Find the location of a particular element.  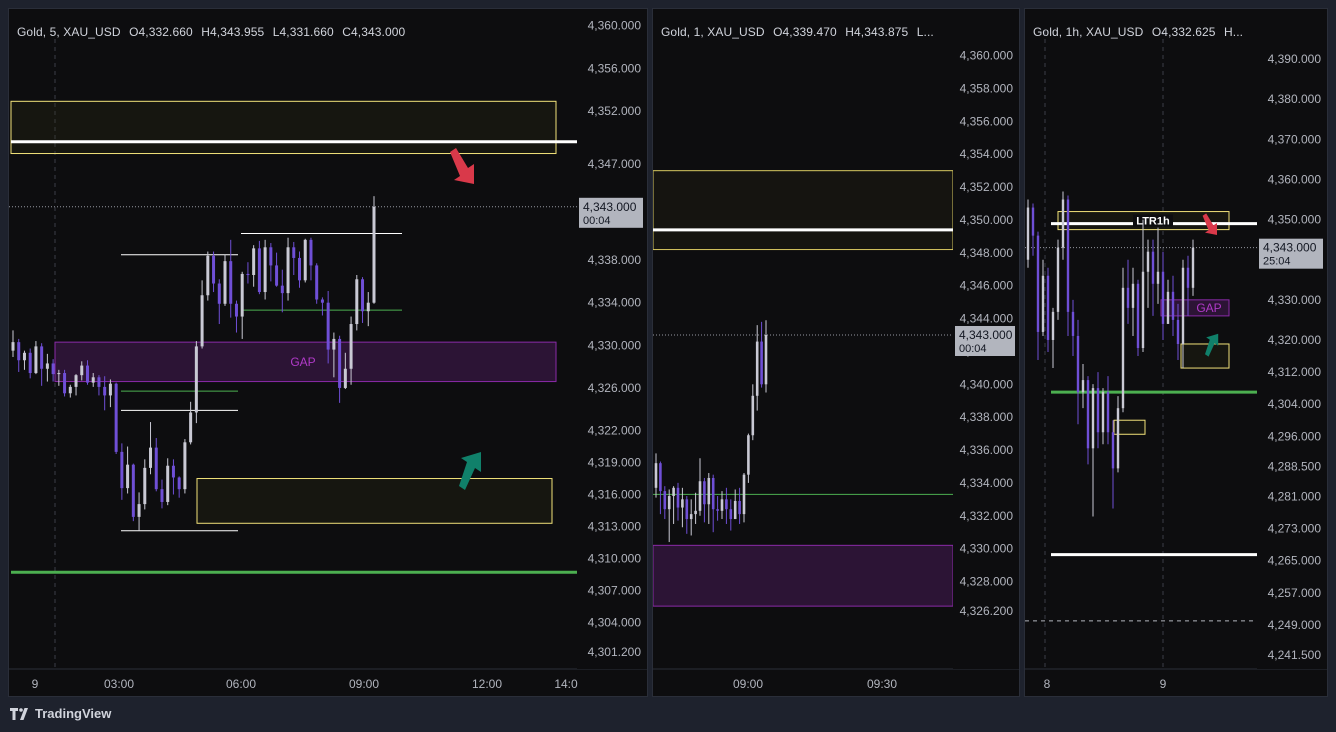

price-tick-label: 4,310.000 is located at coordinates (615, 558).